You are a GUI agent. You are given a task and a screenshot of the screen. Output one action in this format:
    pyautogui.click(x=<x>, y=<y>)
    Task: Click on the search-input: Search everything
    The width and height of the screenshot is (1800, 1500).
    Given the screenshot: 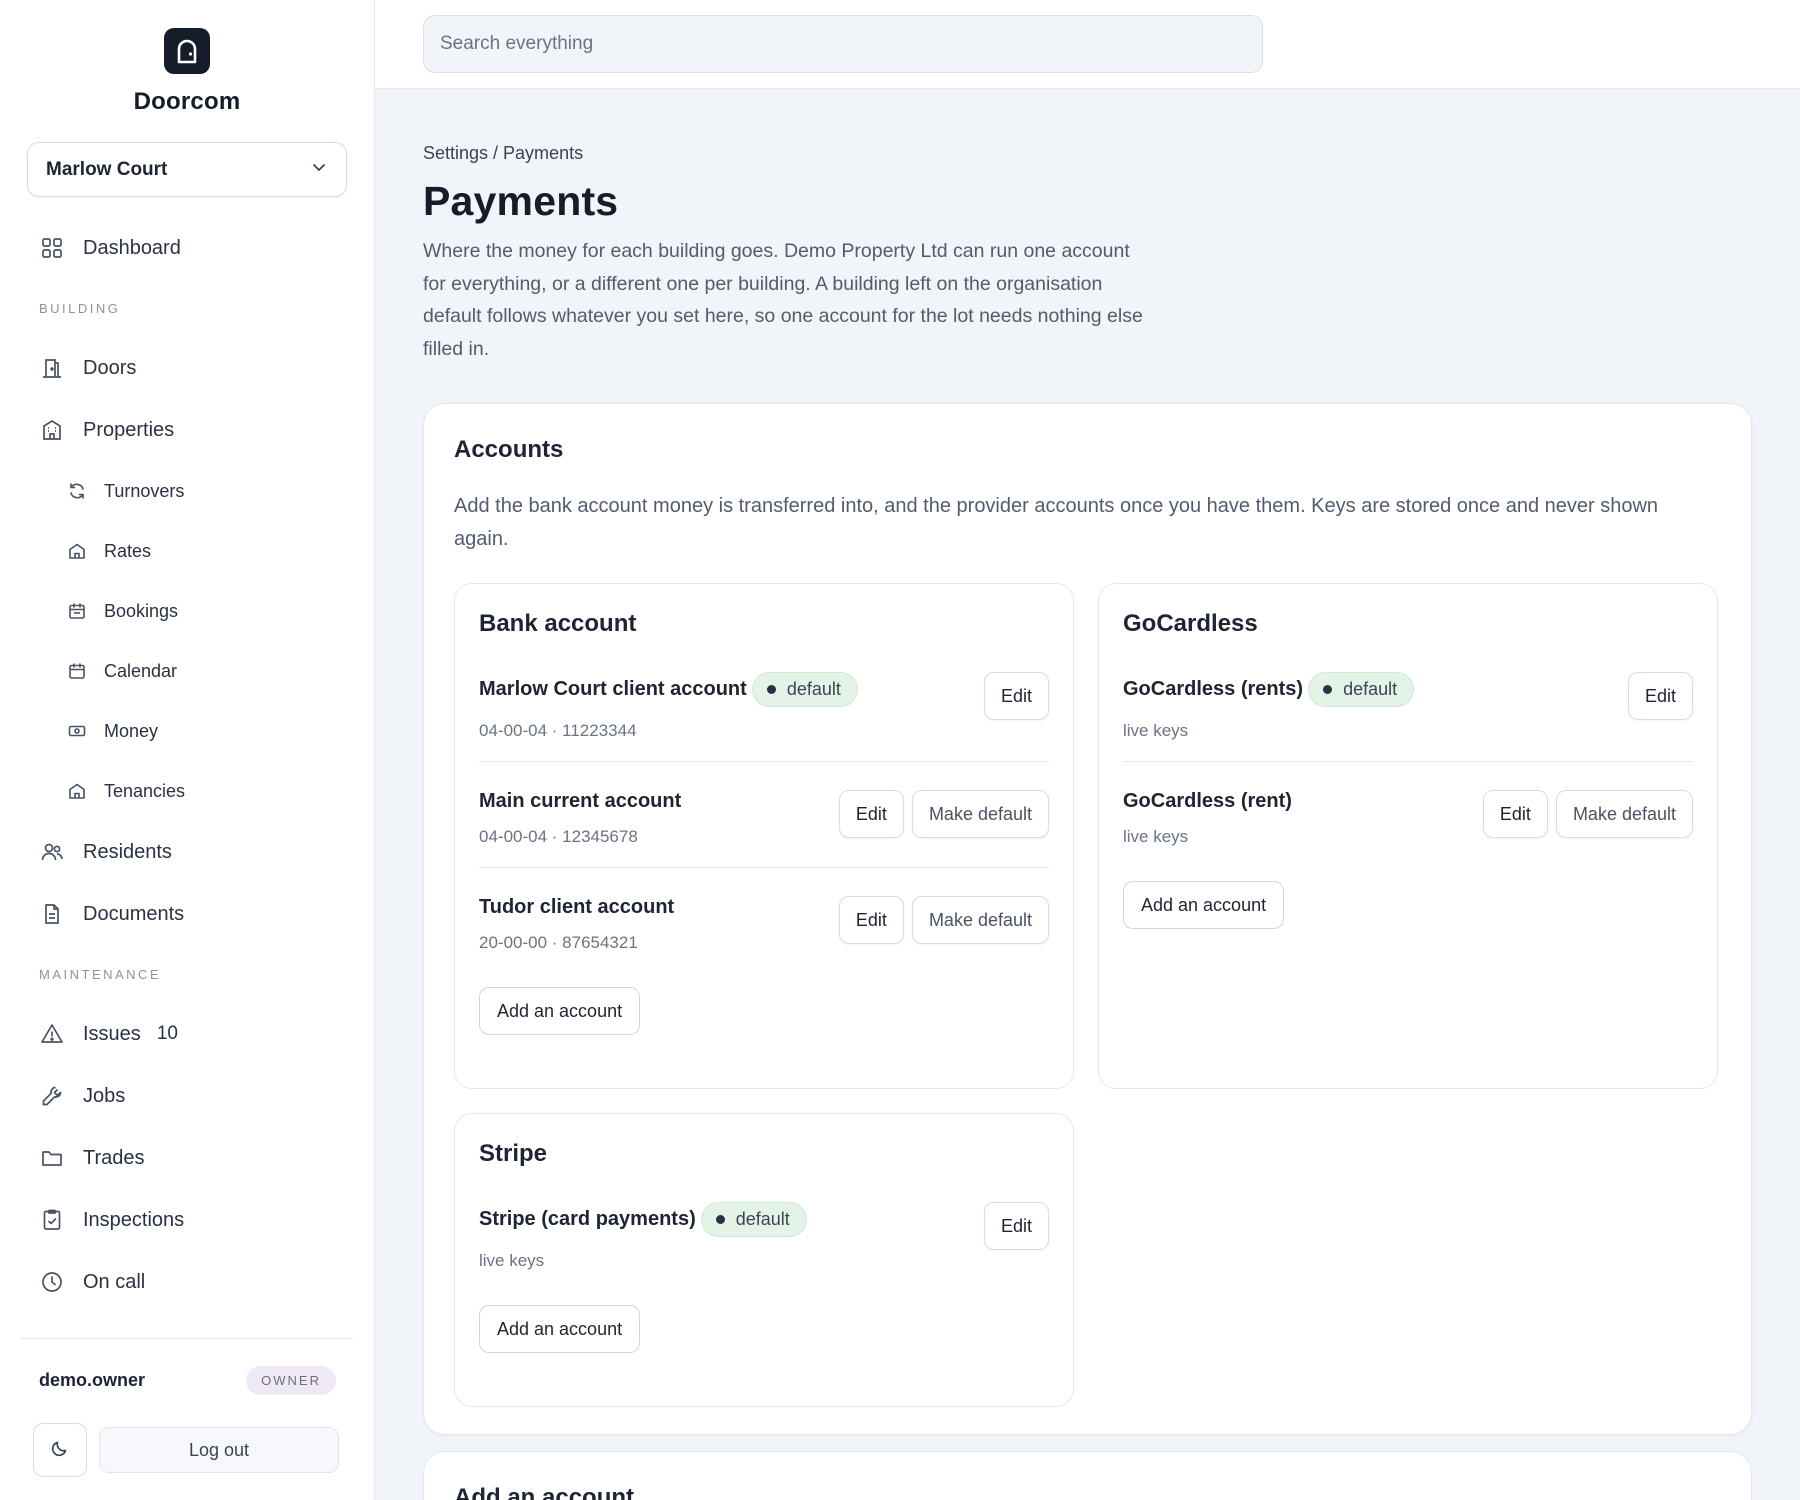 What is the action you would take?
    pyautogui.click(x=843, y=44)
    